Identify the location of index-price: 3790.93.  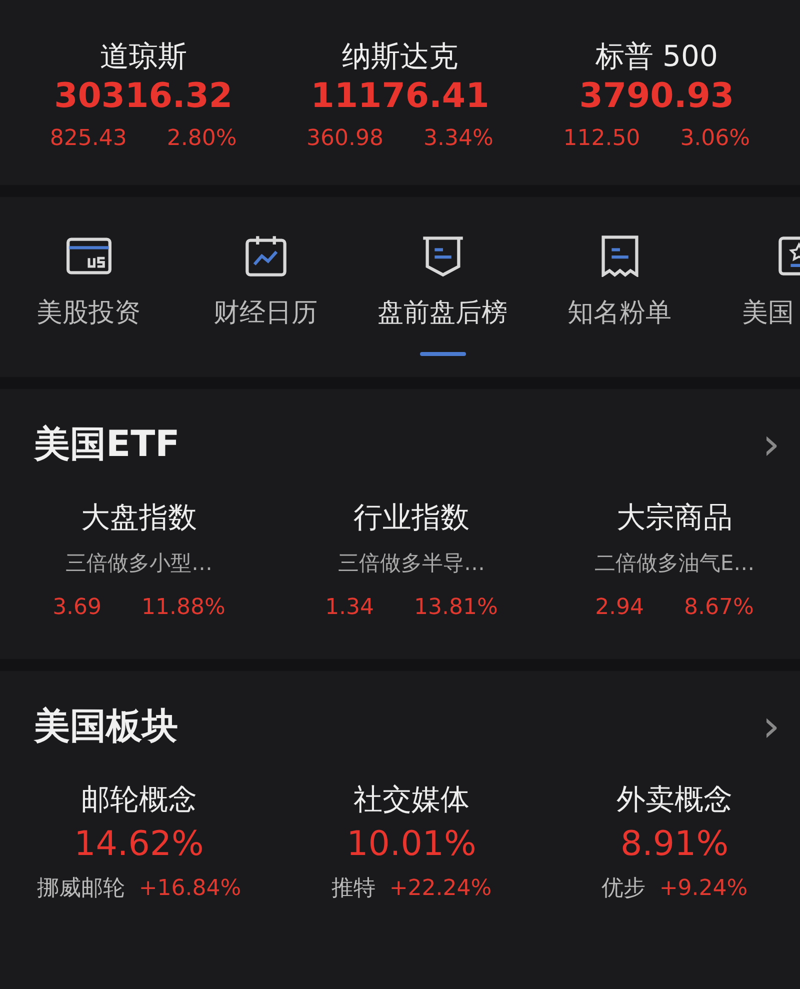
(656, 96).